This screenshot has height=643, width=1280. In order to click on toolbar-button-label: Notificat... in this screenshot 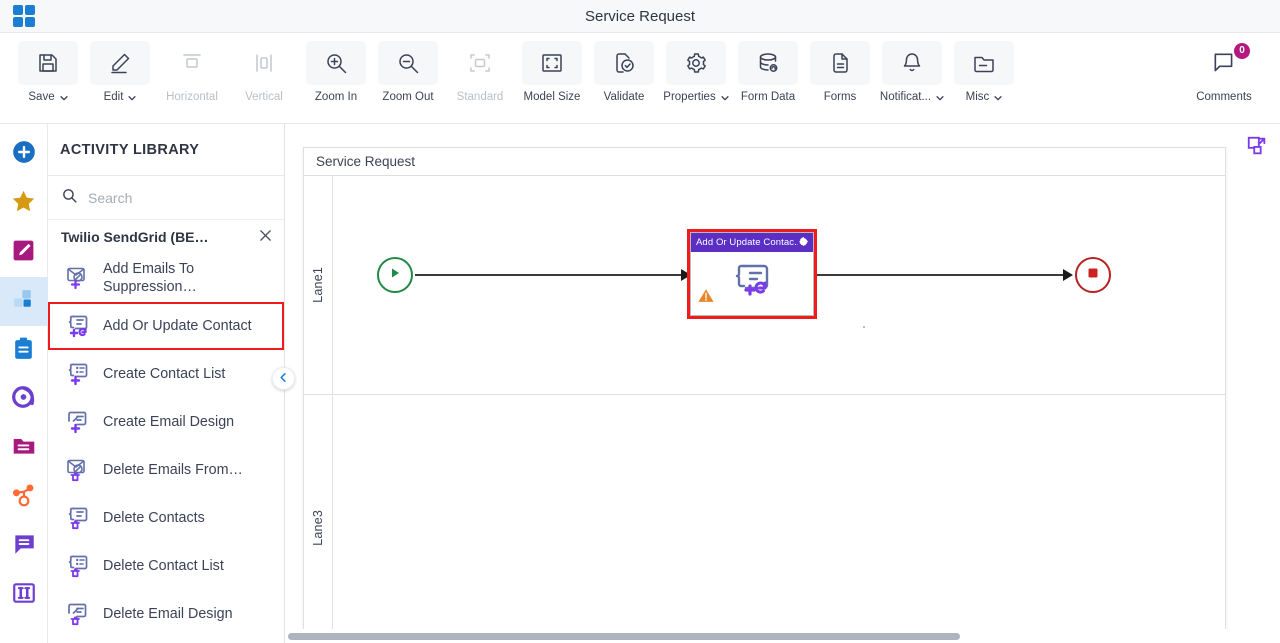, I will do `click(912, 97)`.